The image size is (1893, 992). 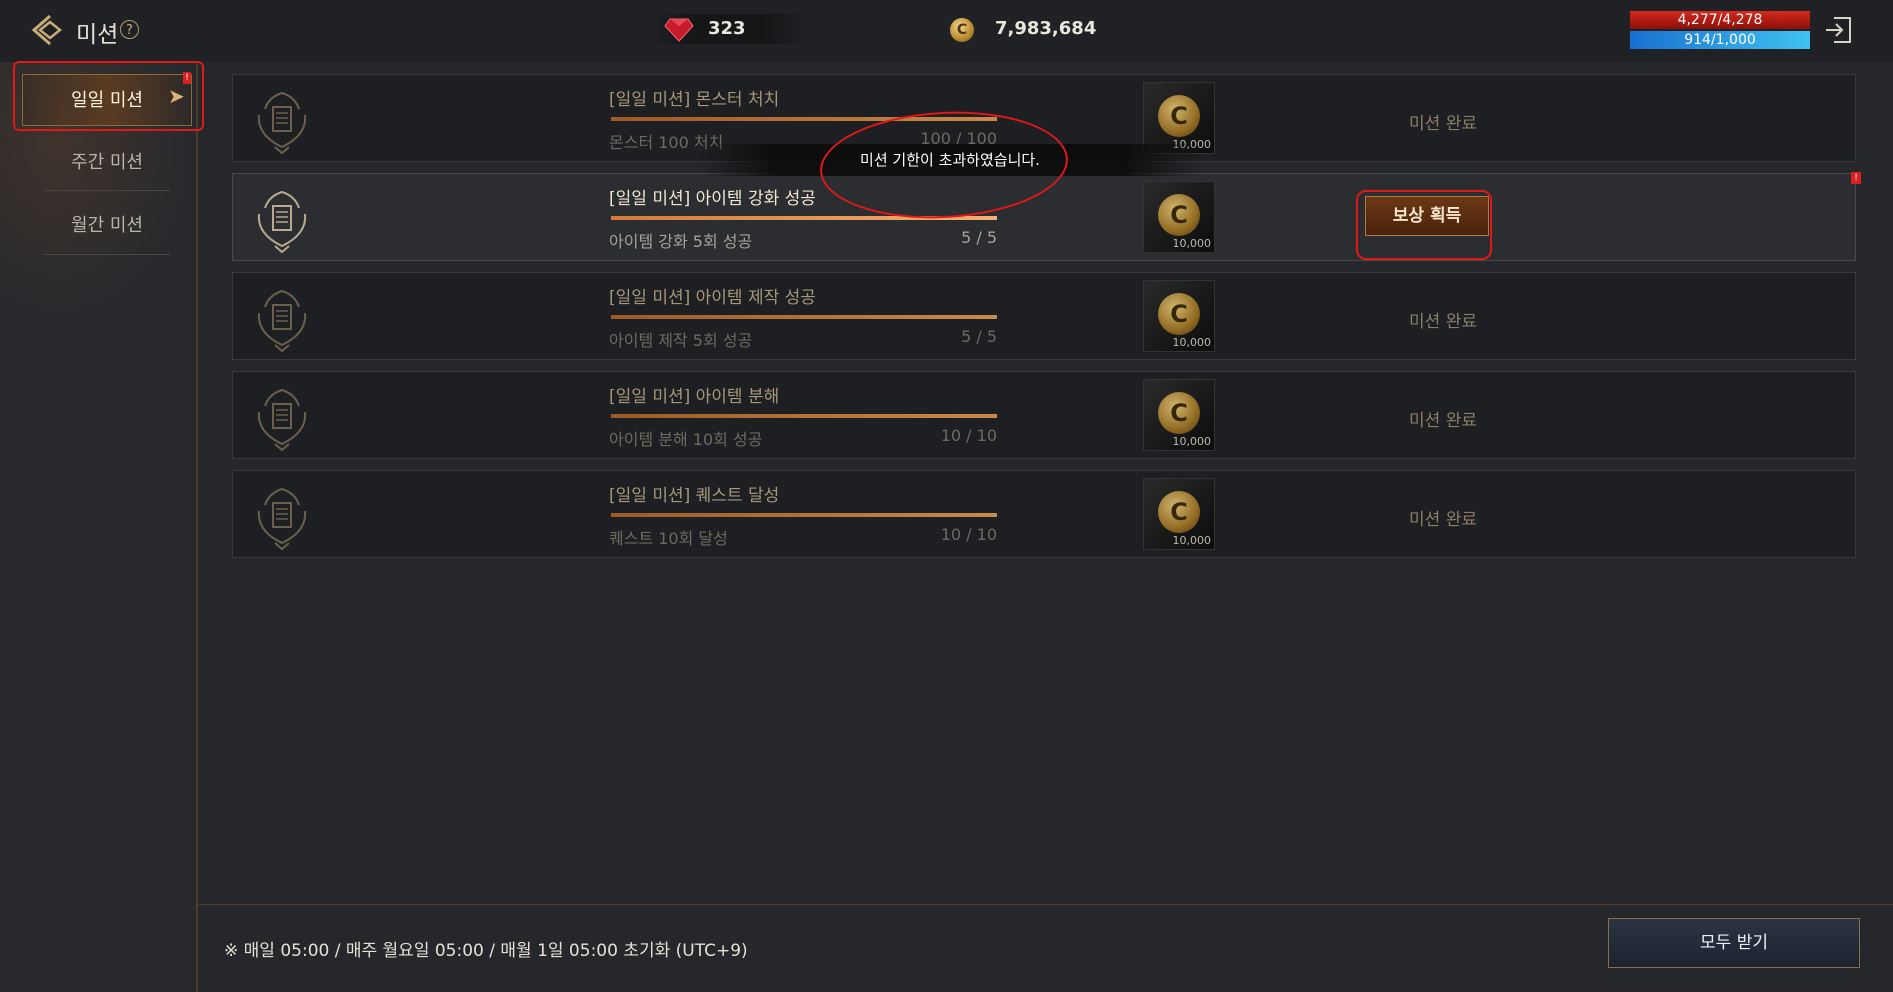 I want to click on tab-weekly-mission: 주간 미션, so click(x=107, y=163).